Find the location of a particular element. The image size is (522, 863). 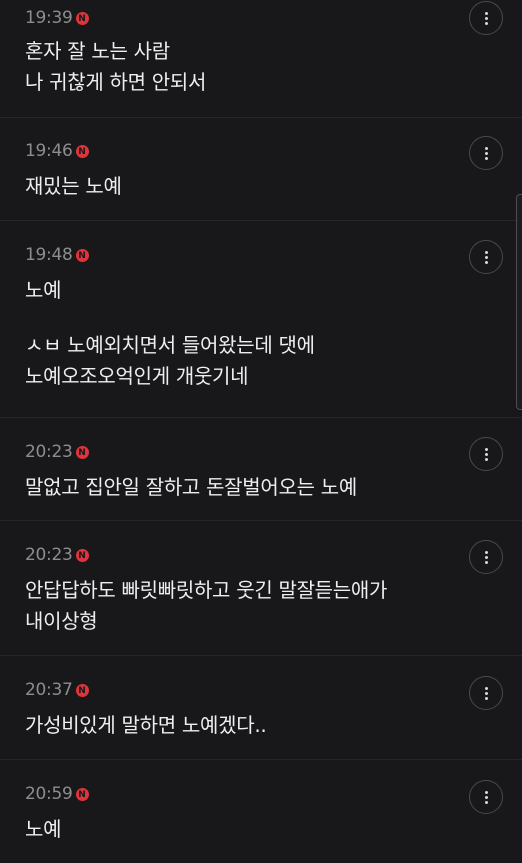

comment-line: 내이상형 is located at coordinates (61, 621).